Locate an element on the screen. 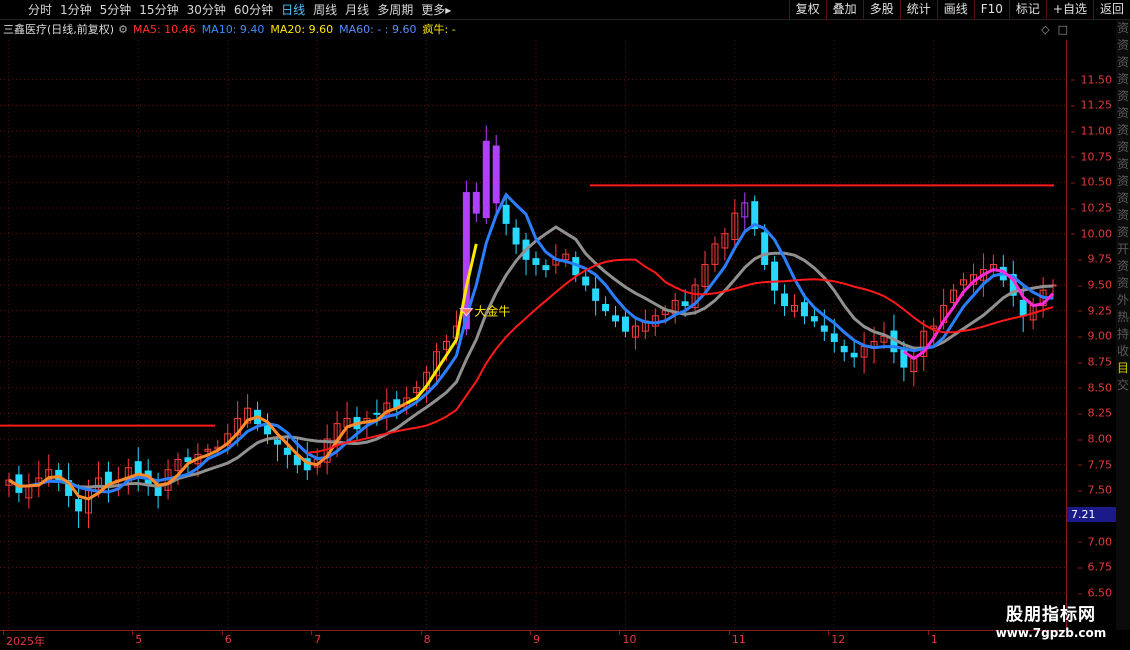 The width and height of the screenshot is (1130, 650). y-tick-label: 7.00 is located at coordinates (1094, 542).